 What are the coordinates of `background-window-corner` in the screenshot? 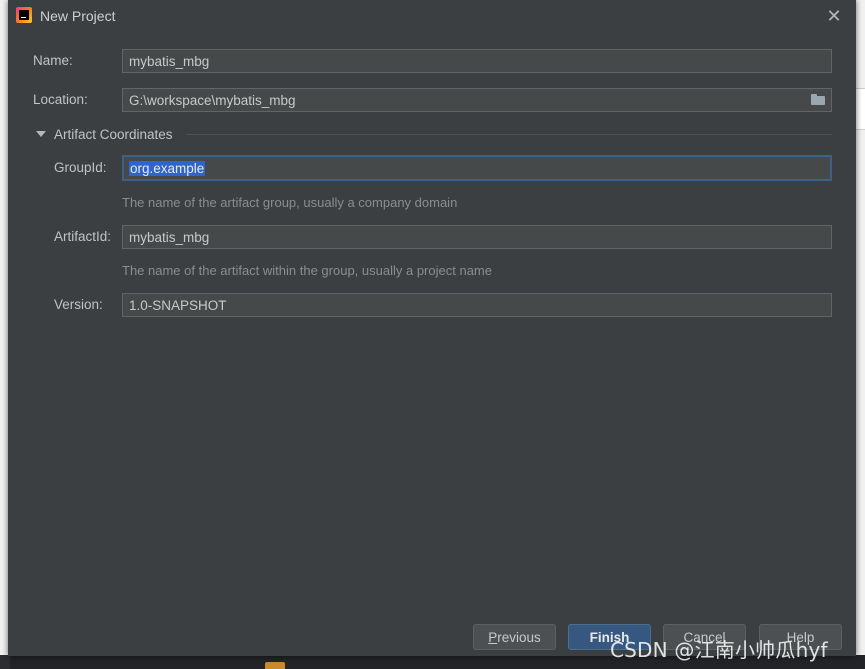 It's located at (5, 662).